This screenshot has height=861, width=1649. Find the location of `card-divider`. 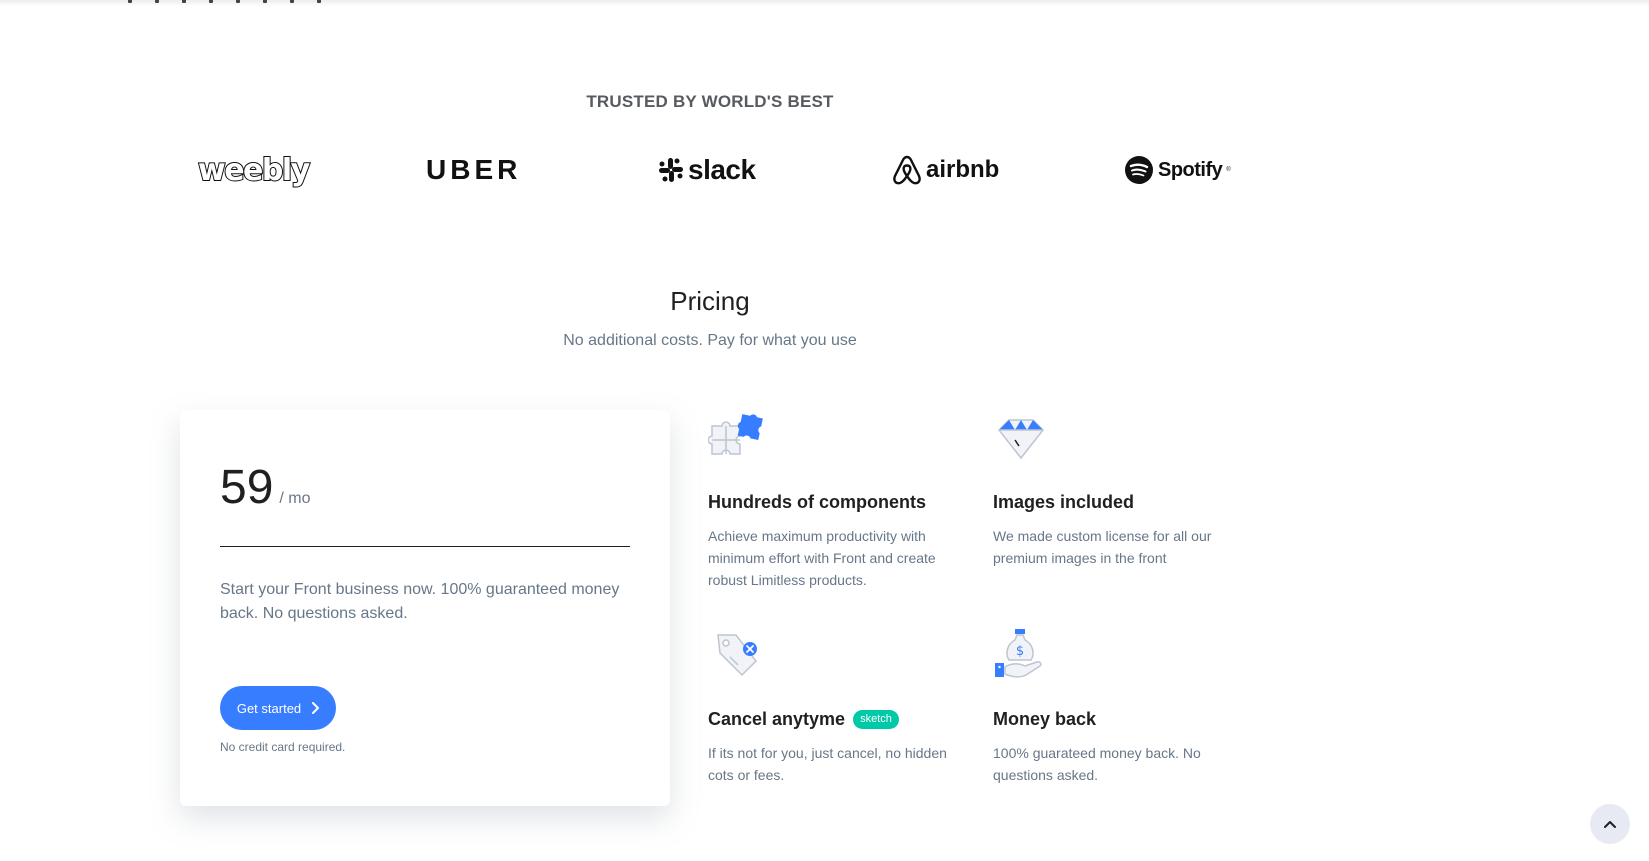

card-divider is located at coordinates (425, 546).